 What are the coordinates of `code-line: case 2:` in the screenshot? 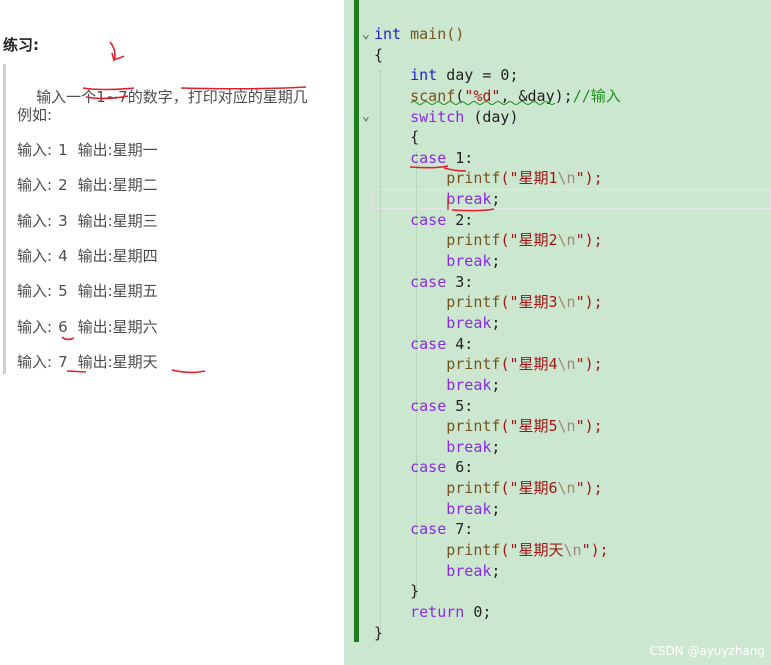 It's located at (497, 220).